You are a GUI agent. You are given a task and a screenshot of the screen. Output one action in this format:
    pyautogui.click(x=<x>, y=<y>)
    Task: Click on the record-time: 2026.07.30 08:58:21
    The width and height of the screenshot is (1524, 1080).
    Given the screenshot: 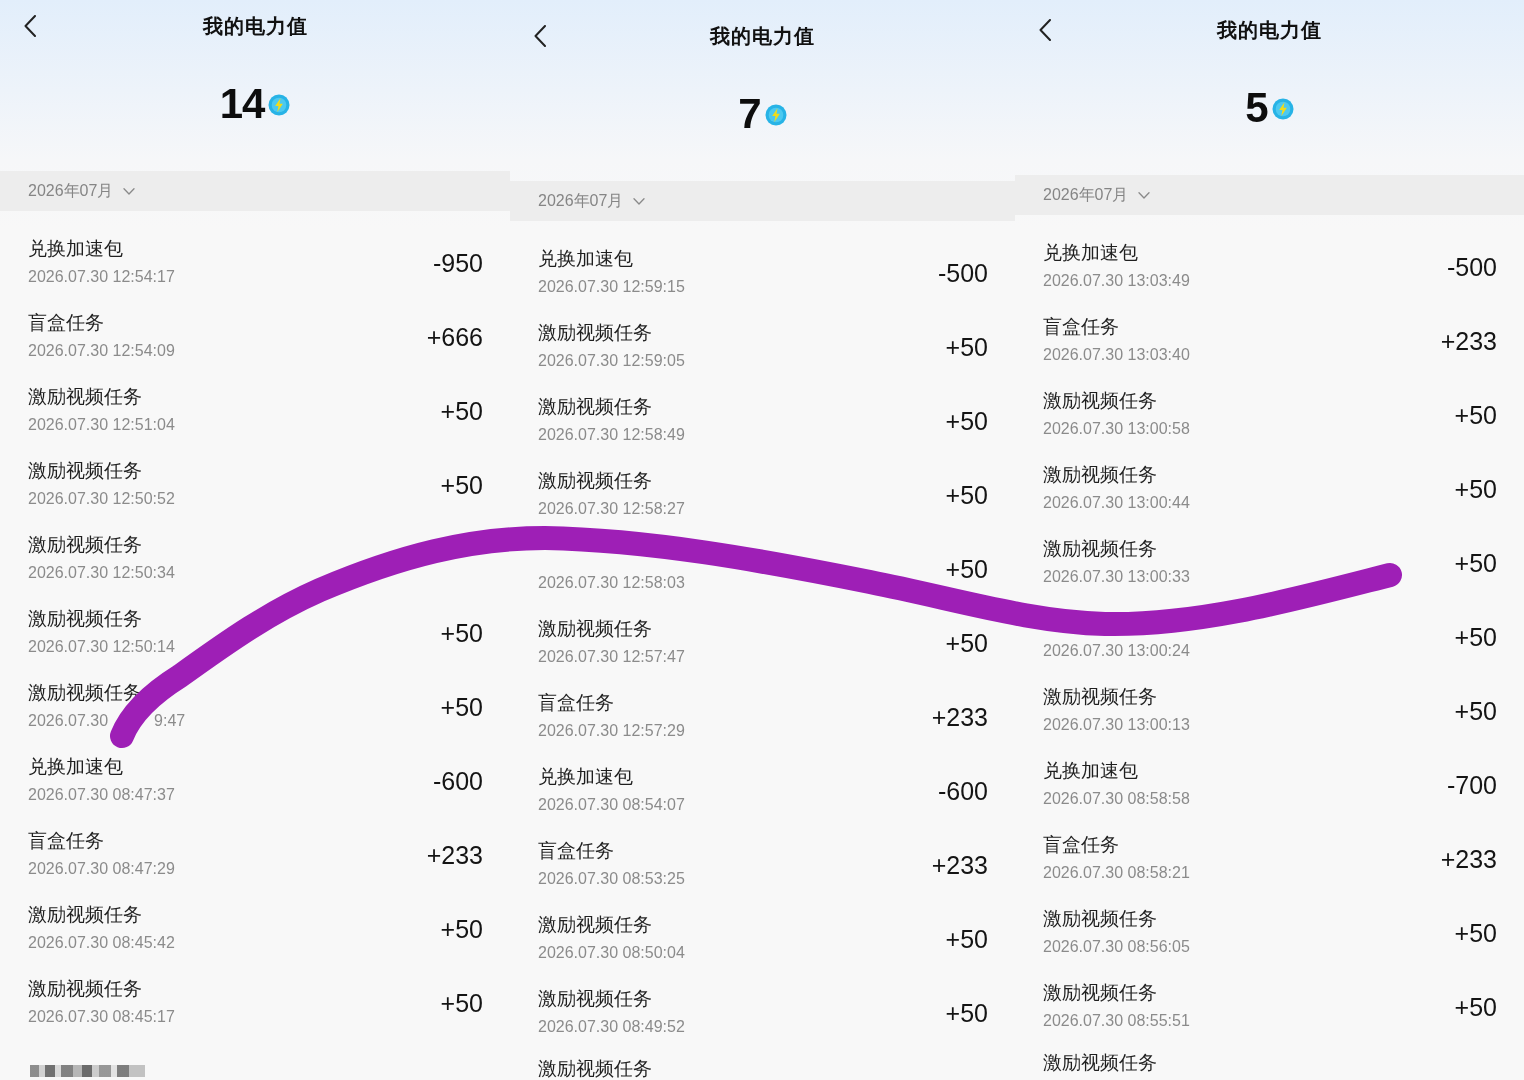 What is the action you would take?
    pyautogui.click(x=1116, y=873)
    